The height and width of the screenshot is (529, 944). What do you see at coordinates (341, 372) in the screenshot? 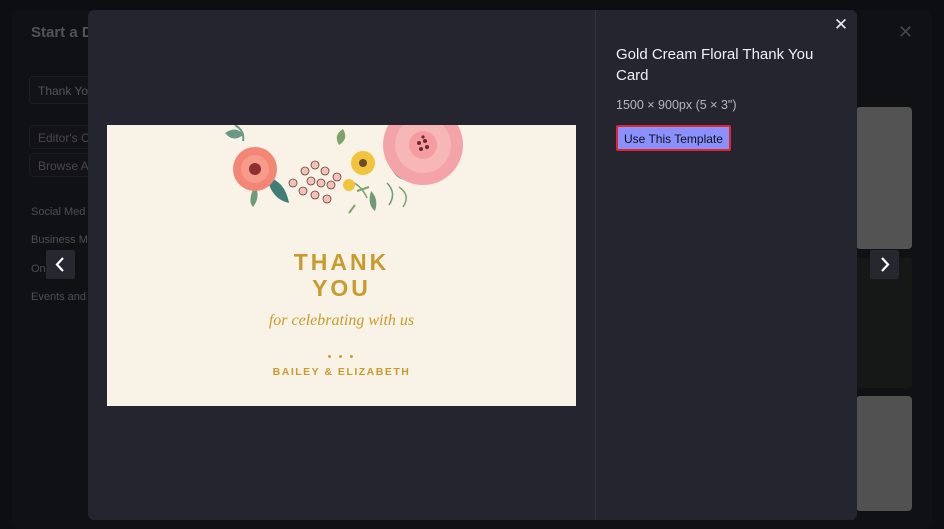
I see `card-names: BAILEY & ELIZABETH` at bounding box center [341, 372].